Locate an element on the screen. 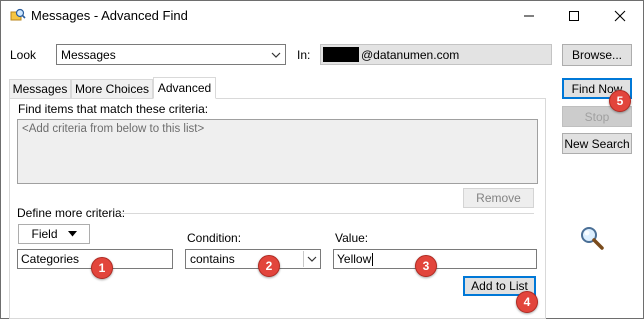 Image resolution: width=644 pixels, height=319 pixels. field-button: Field is located at coordinates (54, 234).